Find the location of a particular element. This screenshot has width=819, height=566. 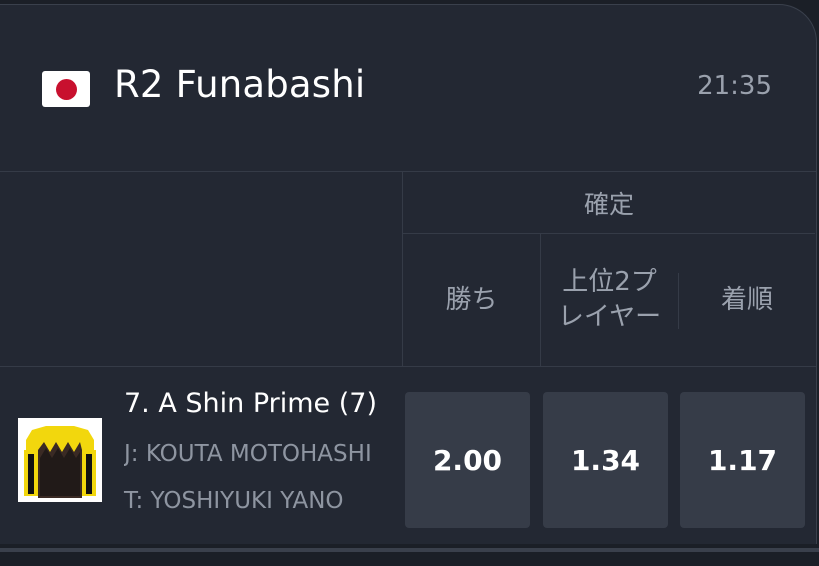

odds-button-top2: 1.34 is located at coordinates (605, 460).